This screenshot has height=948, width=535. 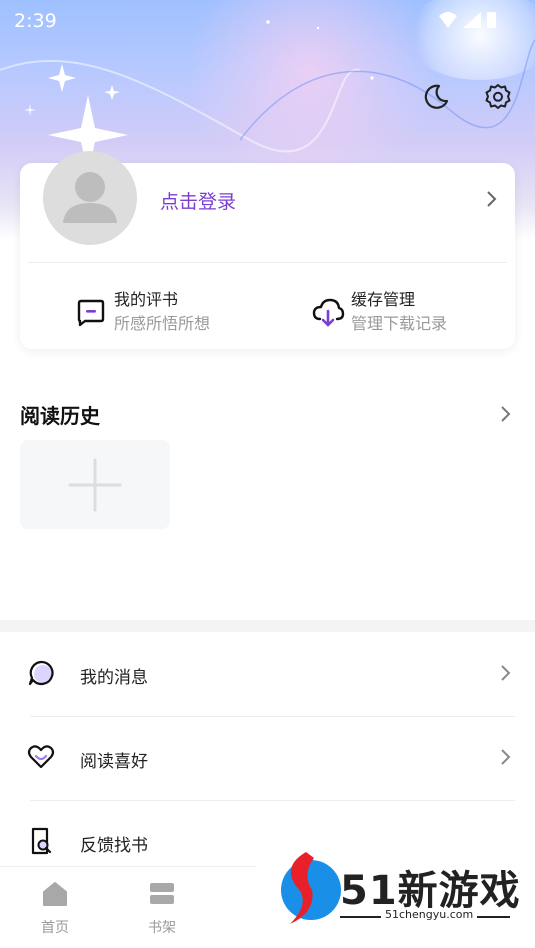 What do you see at coordinates (114, 846) in the screenshot?
I see `menu-item-label: 反馈找书` at bounding box center [114, 846].